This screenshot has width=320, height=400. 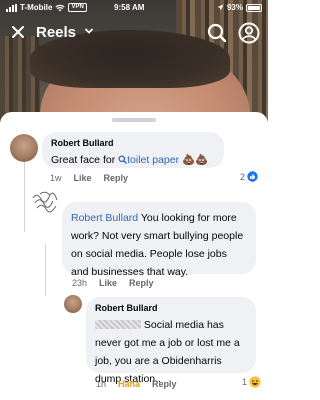 What do you see at coordinates (118, 324) in the screenshot?
I see `redacted-name` at bounding box center [118, 324].